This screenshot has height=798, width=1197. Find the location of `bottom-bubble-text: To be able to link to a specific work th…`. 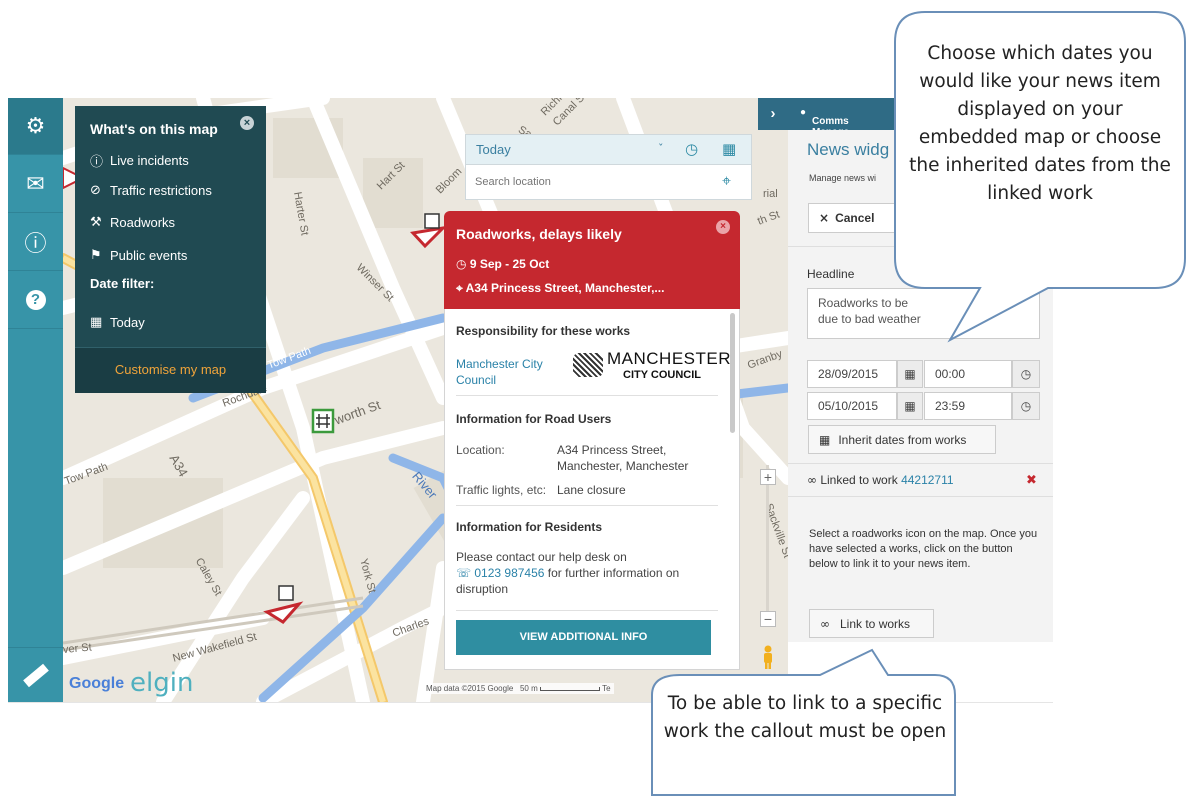

bottom-bubble-text: To be able to link to a specific work th… is located at coordinates (805, 717).